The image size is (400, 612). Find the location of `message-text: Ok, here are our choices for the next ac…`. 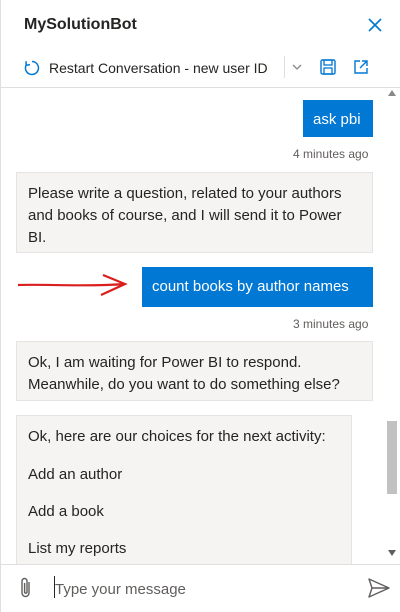

message-text: Ok, here are our choices for the next ac… is located at coordinates (177, 436).